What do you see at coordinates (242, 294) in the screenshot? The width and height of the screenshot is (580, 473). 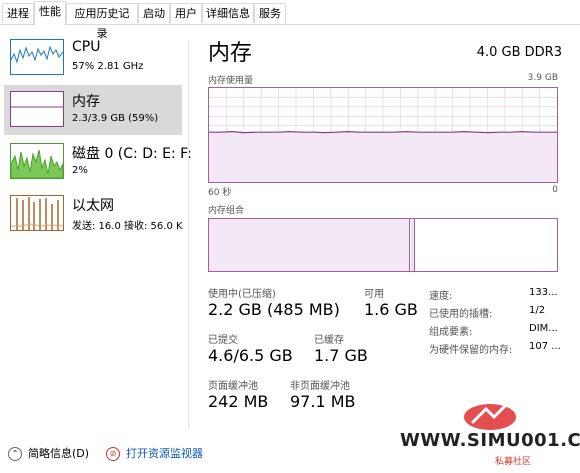 I see `in-use-label: 使用中(已压缩)` at bounding box center [242, 294].